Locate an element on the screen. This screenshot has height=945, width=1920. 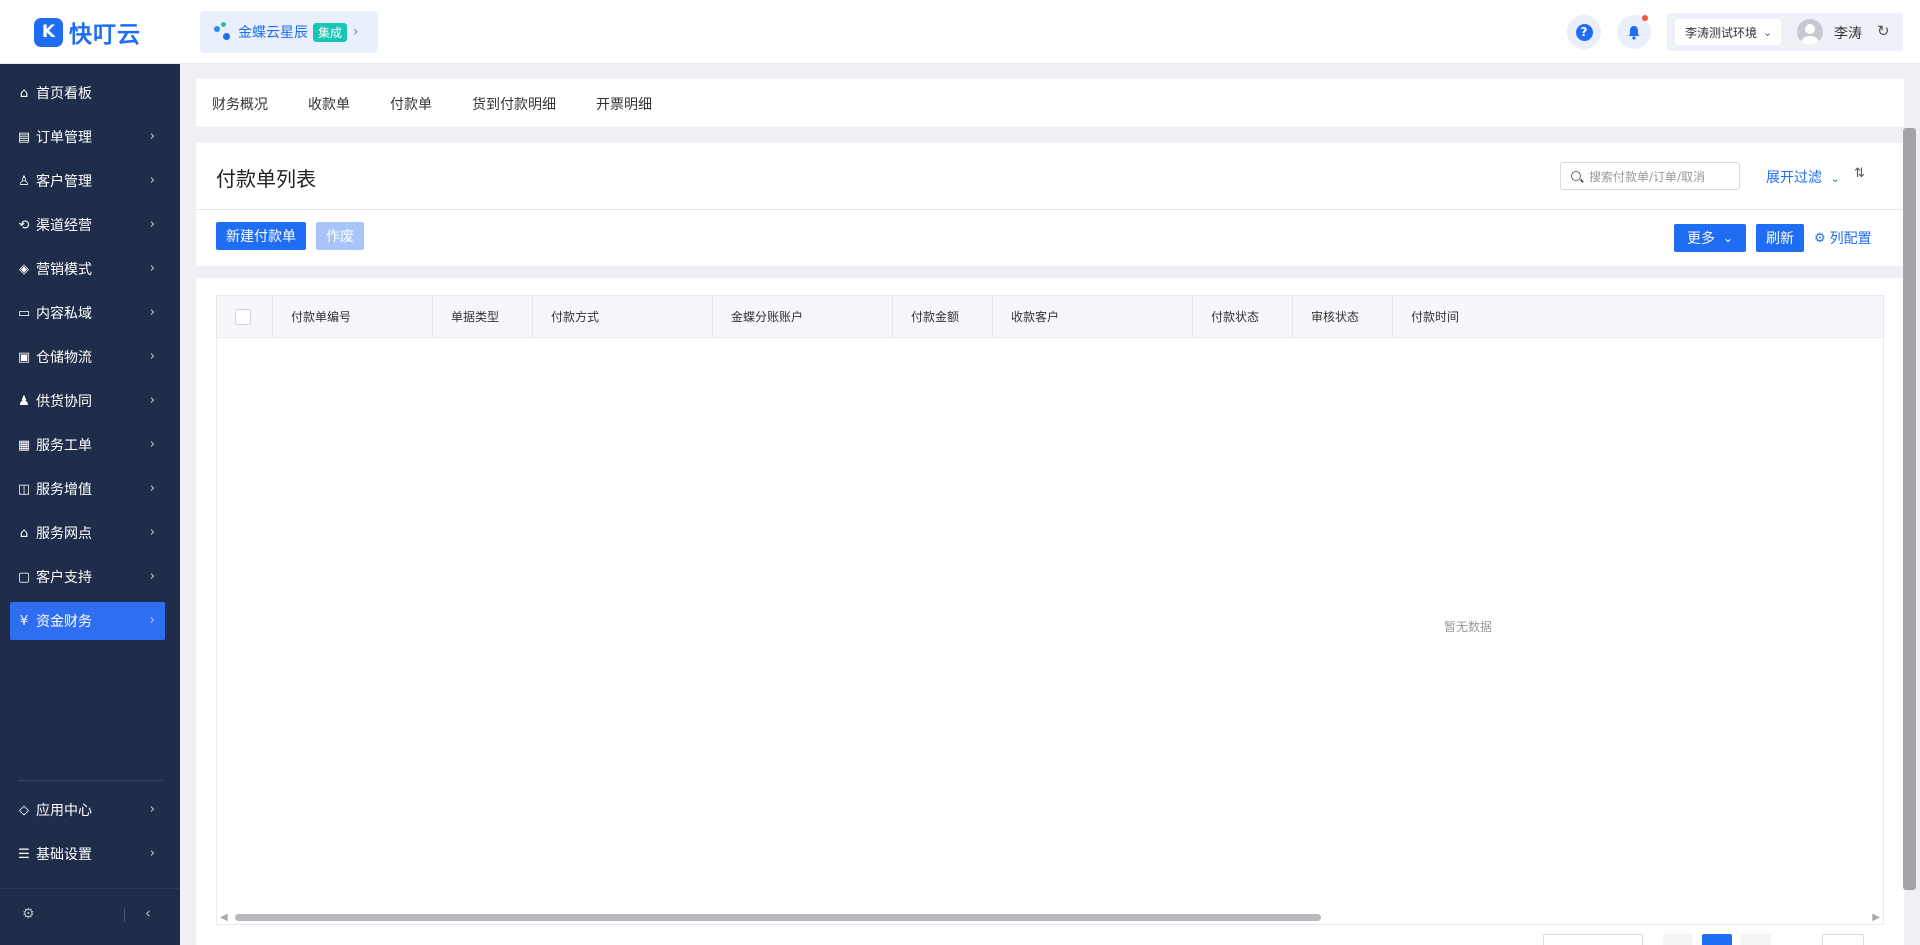
void-button: 作废 is located at coordinates (340, 236).